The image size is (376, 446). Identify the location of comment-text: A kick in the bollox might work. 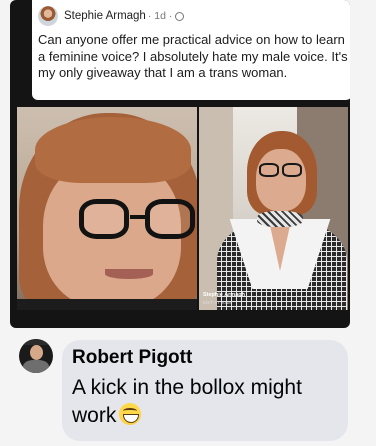
(187, 401).